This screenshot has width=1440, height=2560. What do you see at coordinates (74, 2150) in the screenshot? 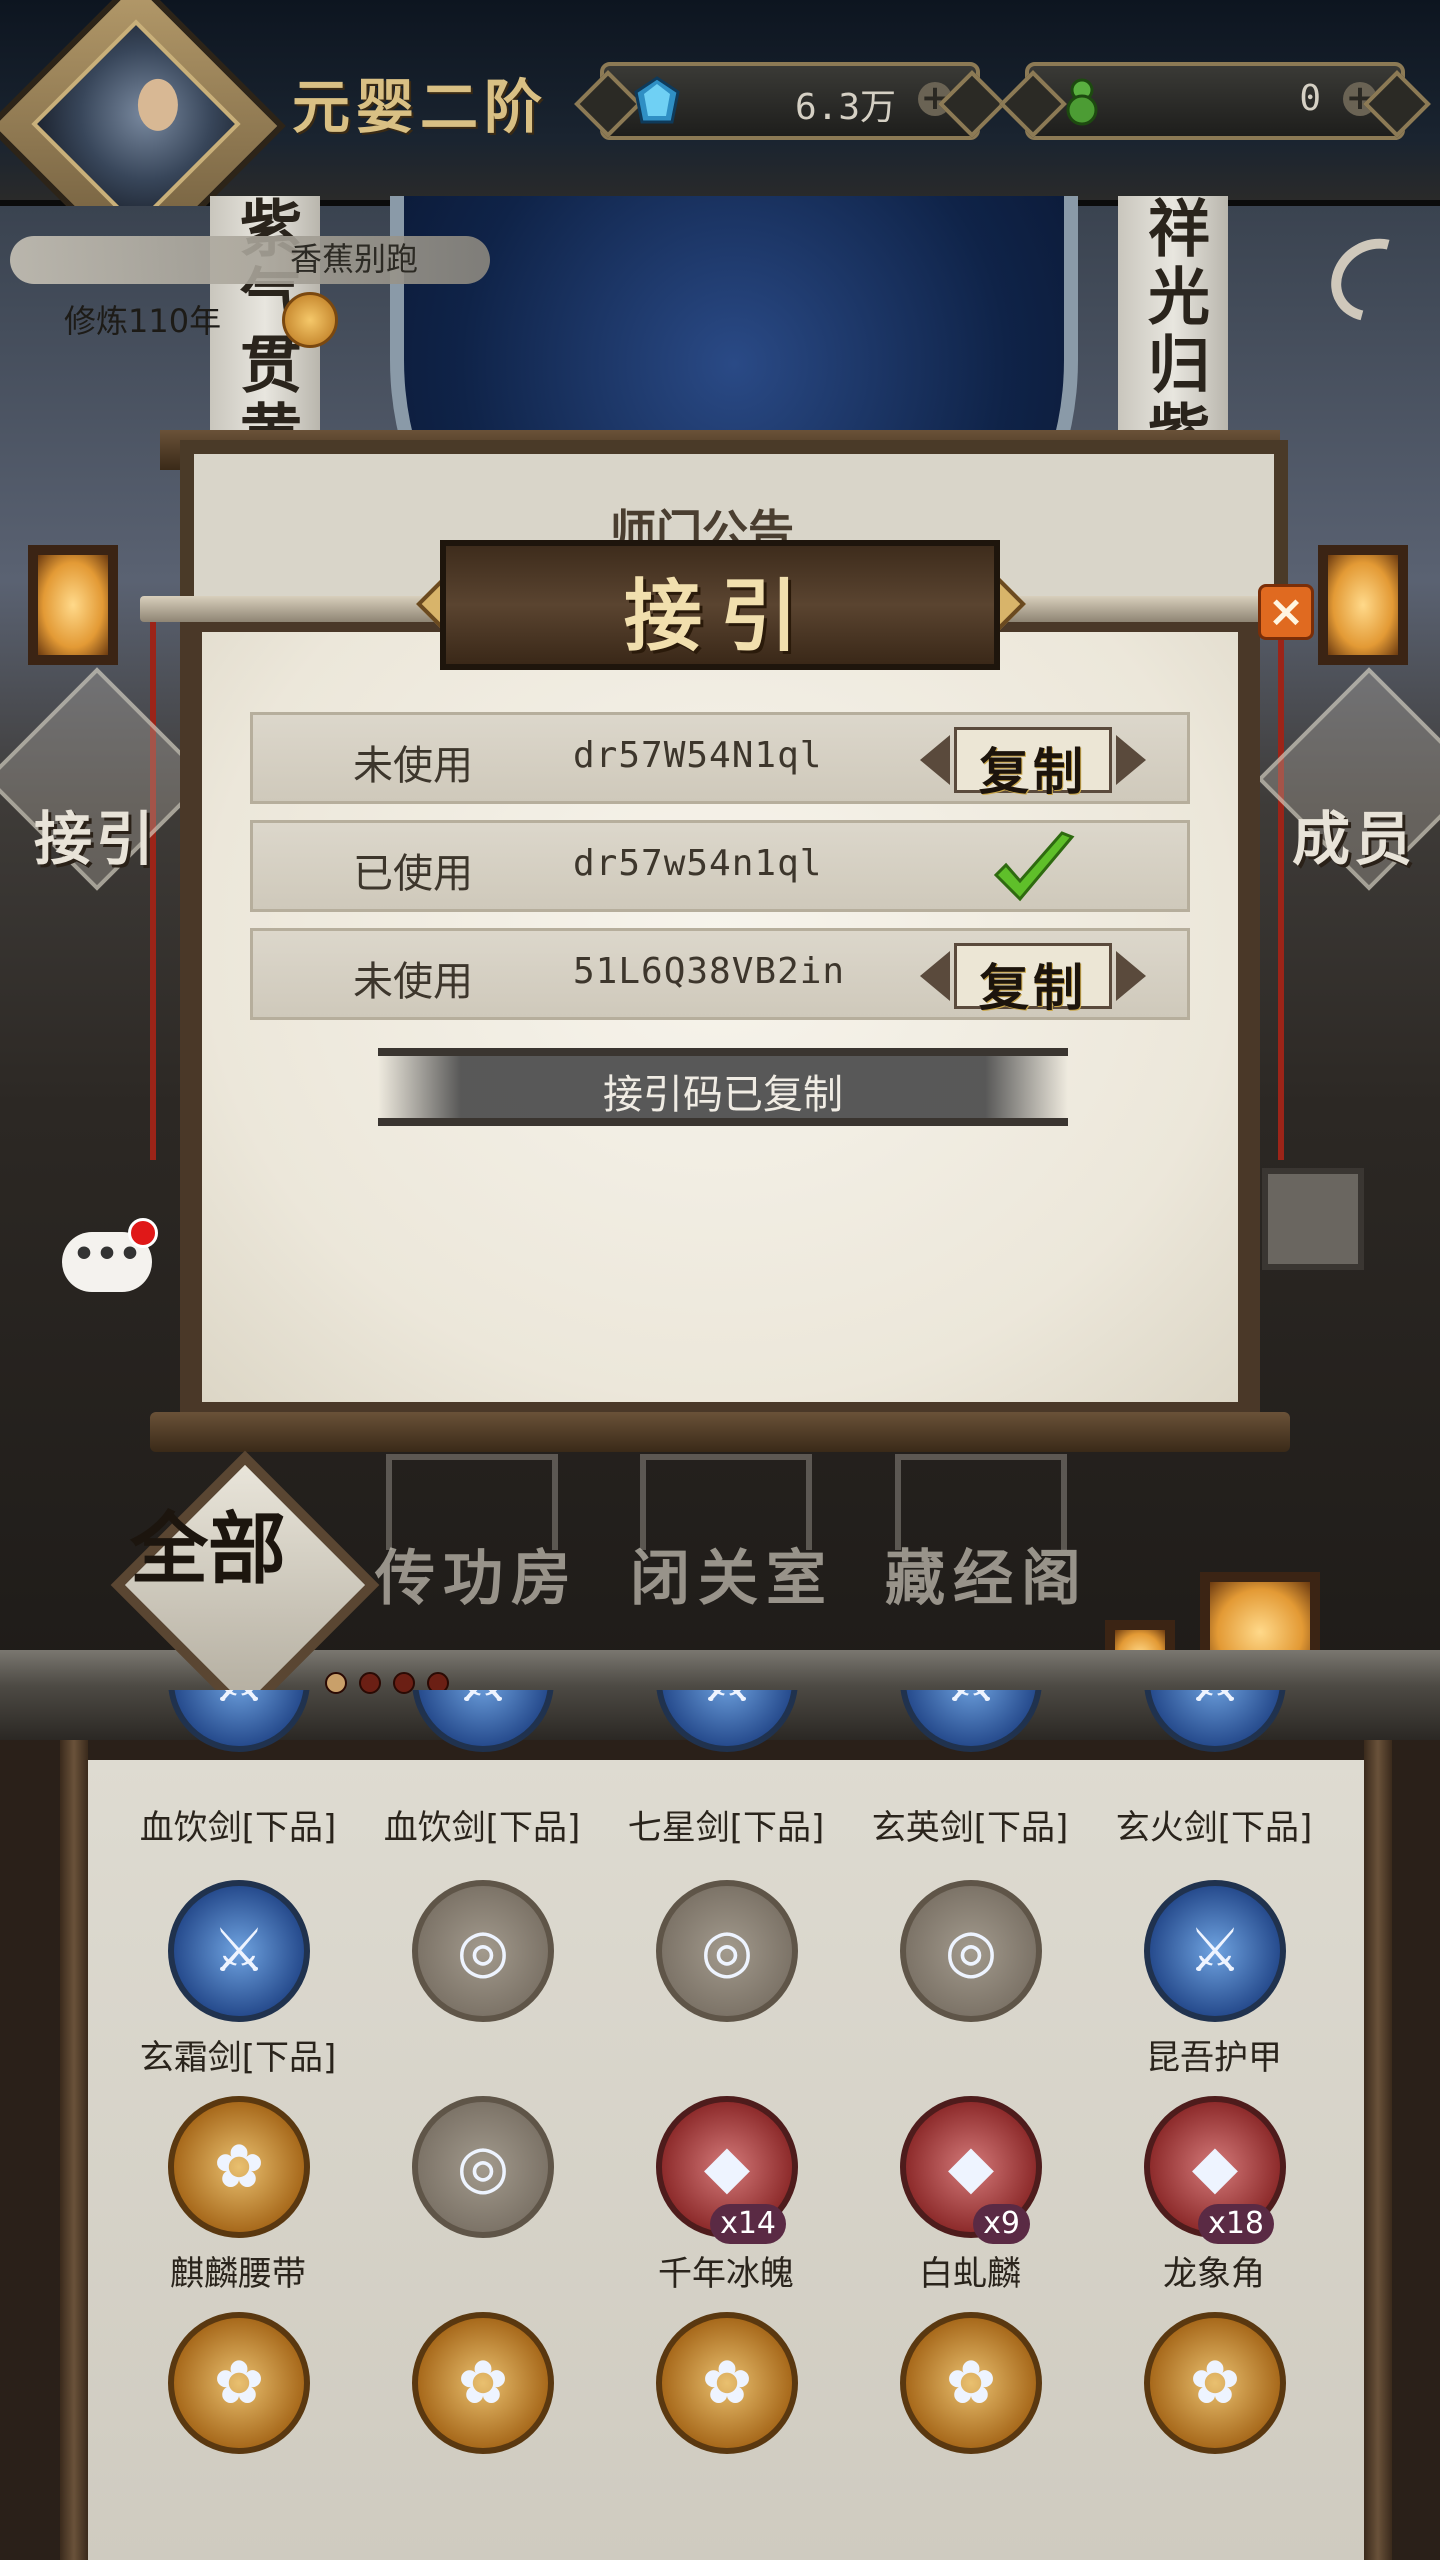
I see `inventory-rail-left` at bounding box center [74, 2150].